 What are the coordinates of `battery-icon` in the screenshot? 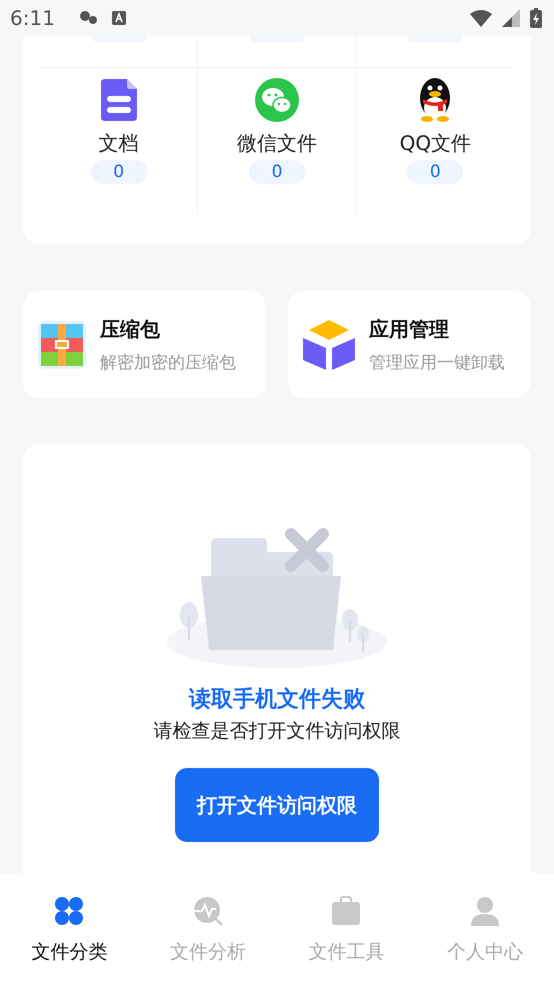 It's located at (536, 18).